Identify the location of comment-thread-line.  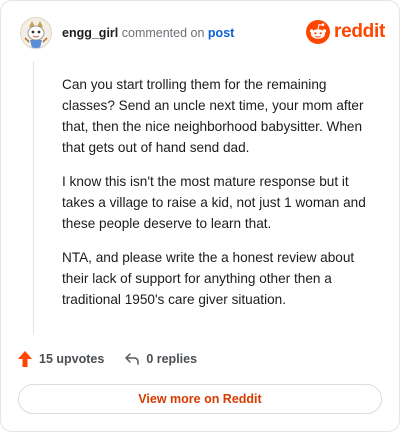
(33, 198).